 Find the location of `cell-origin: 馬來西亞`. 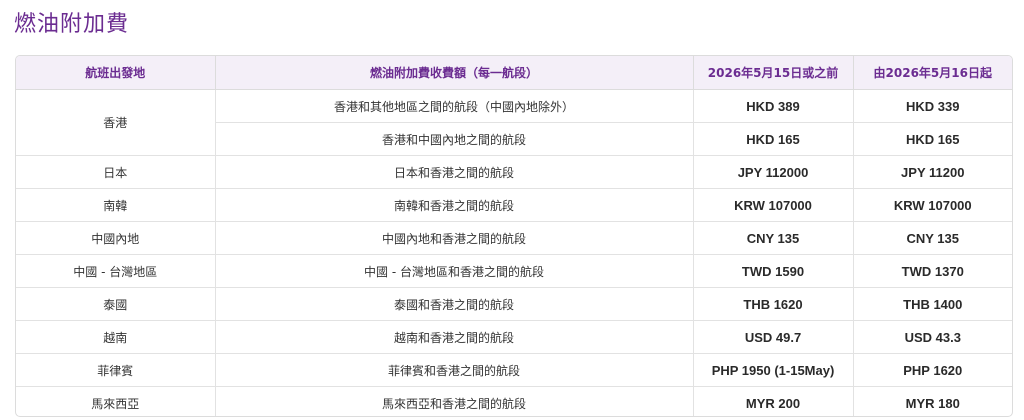

cell-origin: 馬來西亞 is located at coordinates (116, 401).